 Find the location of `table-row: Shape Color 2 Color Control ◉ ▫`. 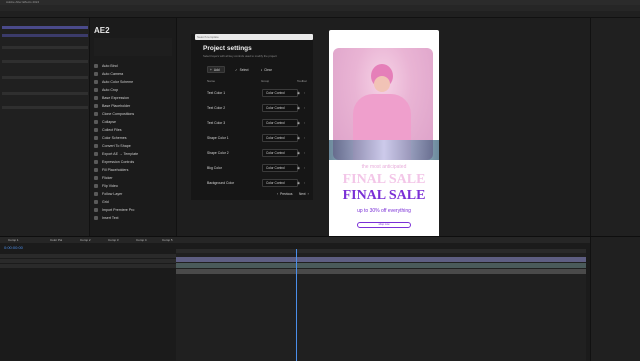

table-row: Shape Color 2 Color Control ◉ ▫ is located at coordinates (267, 153).